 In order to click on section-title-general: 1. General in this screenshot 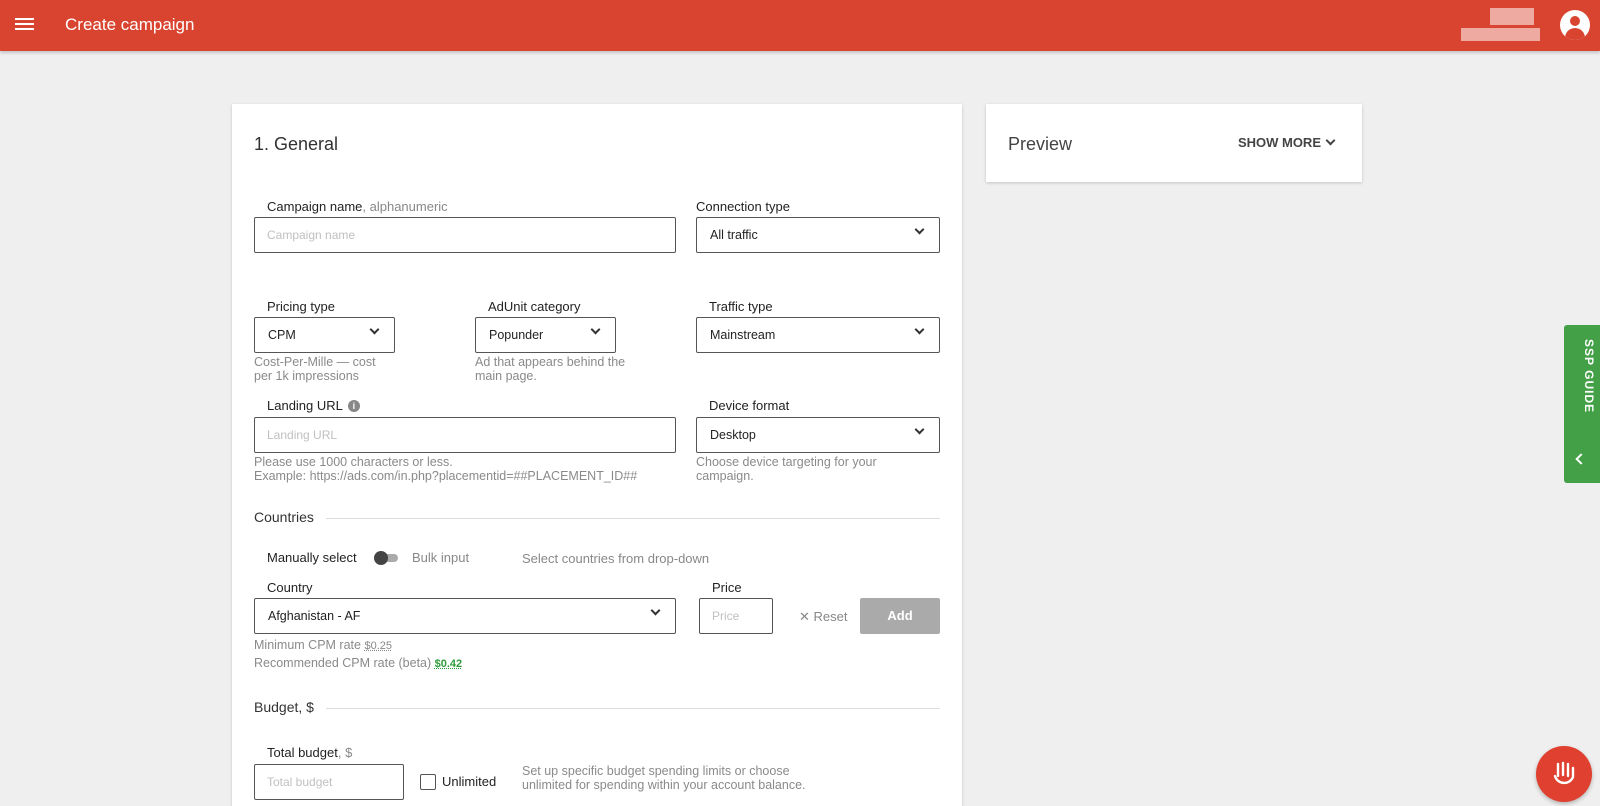, I will do `click(296, 144)`.